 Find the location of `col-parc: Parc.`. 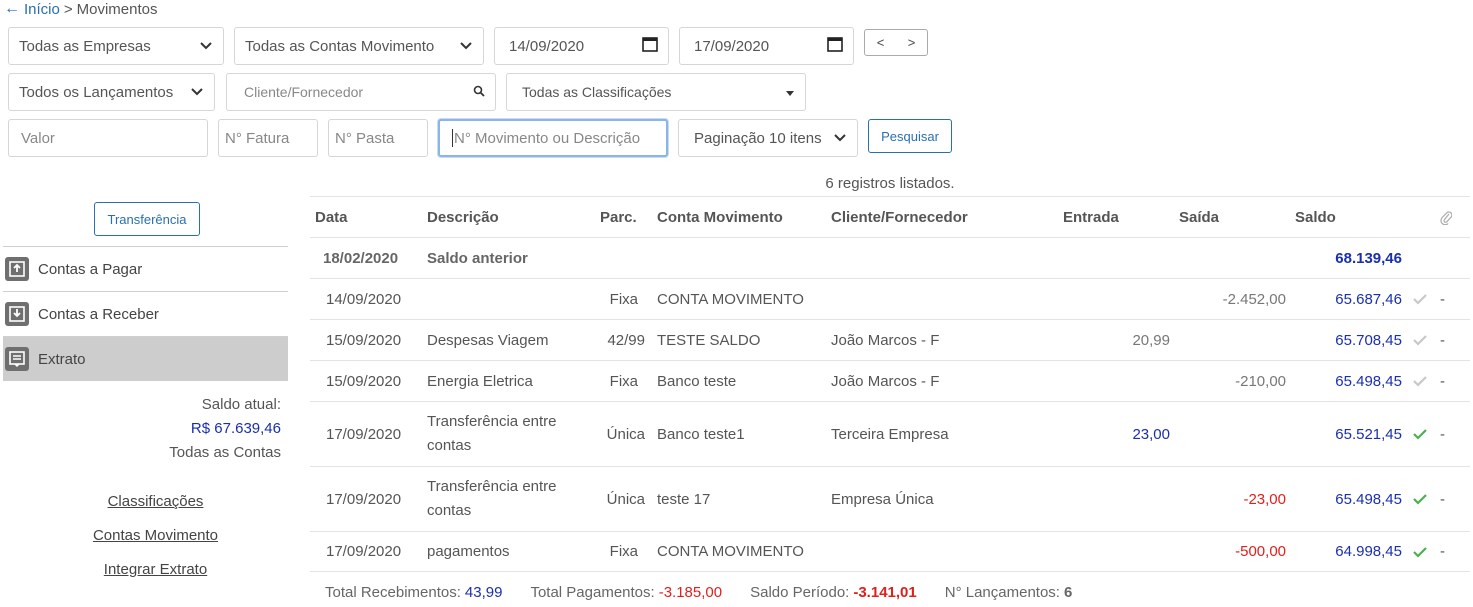

col-parc: Parc. is located at coordinates (618, 217).